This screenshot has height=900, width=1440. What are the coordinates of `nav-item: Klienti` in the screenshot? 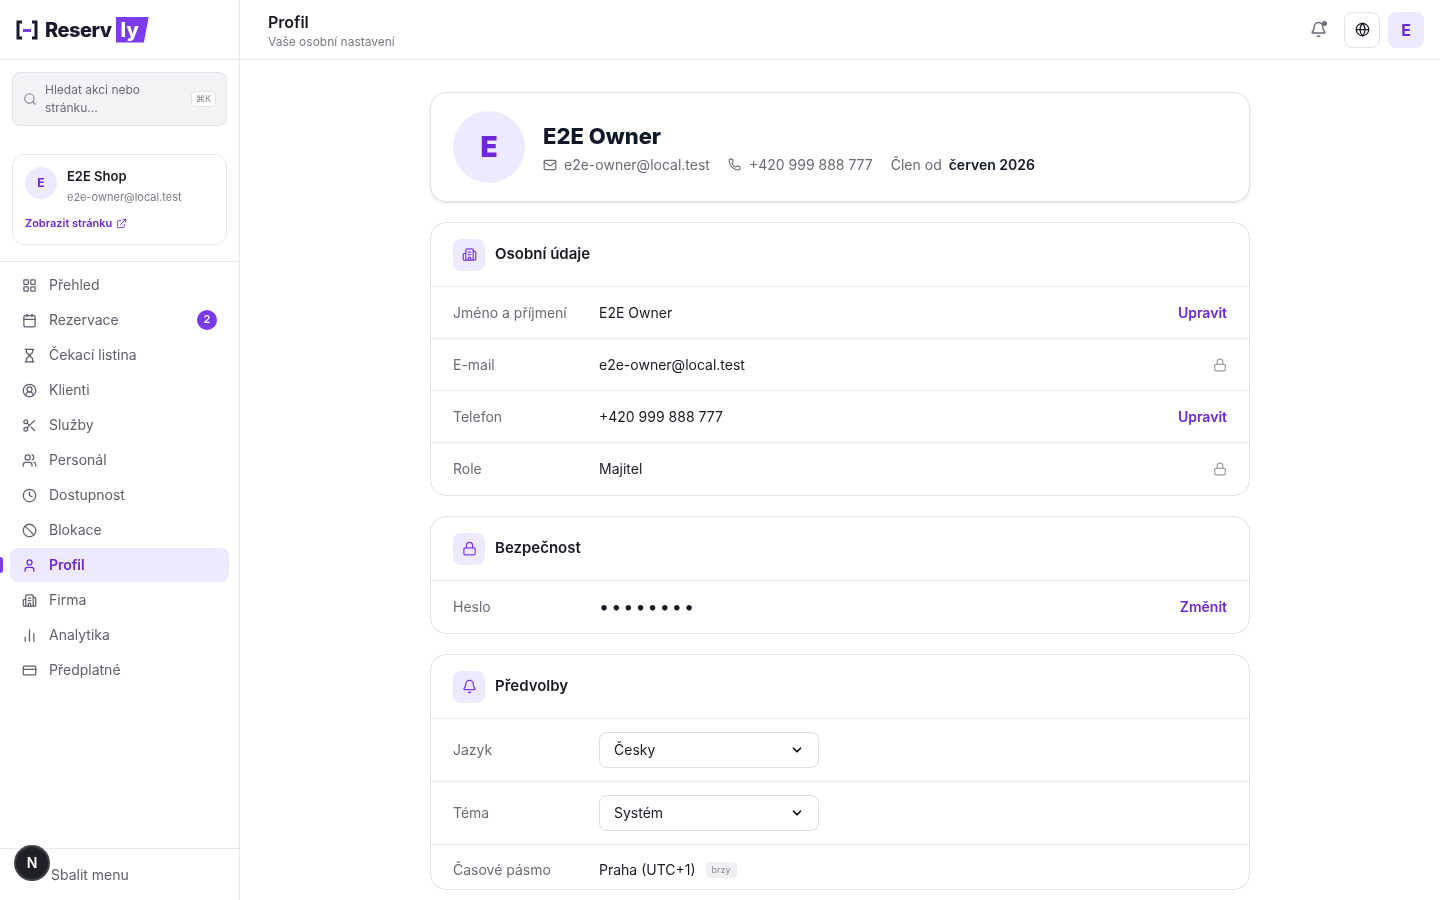 It's located at (119, 390).